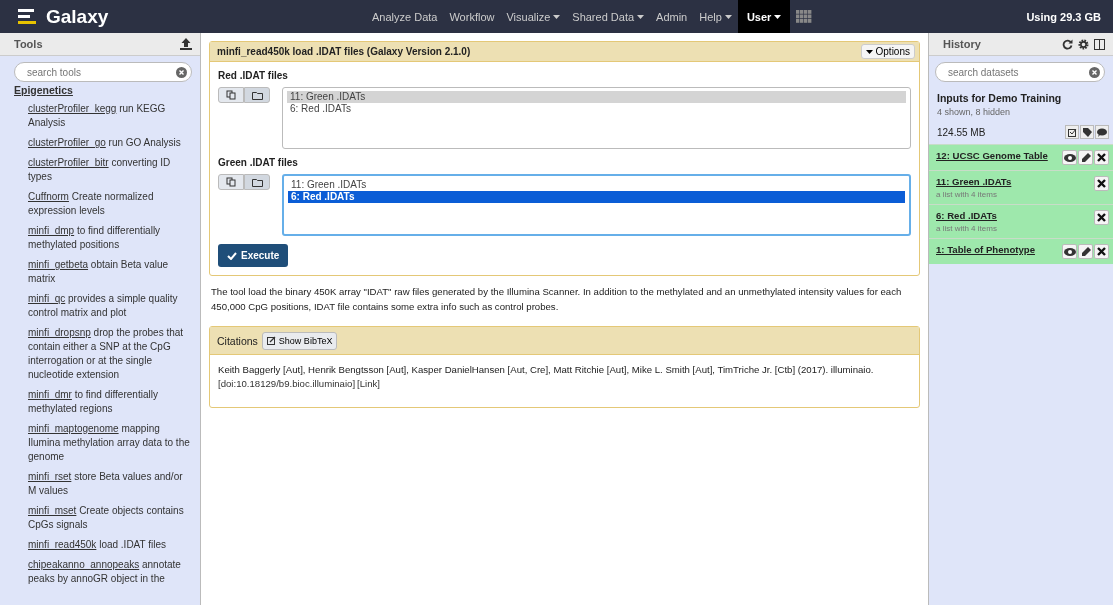 This screenshot has height=605, width=1113. What do you see at coordinates (50, 476) in the screenshot?
I see `tool-link: minfi_rset` at bounding box center [50, 476].